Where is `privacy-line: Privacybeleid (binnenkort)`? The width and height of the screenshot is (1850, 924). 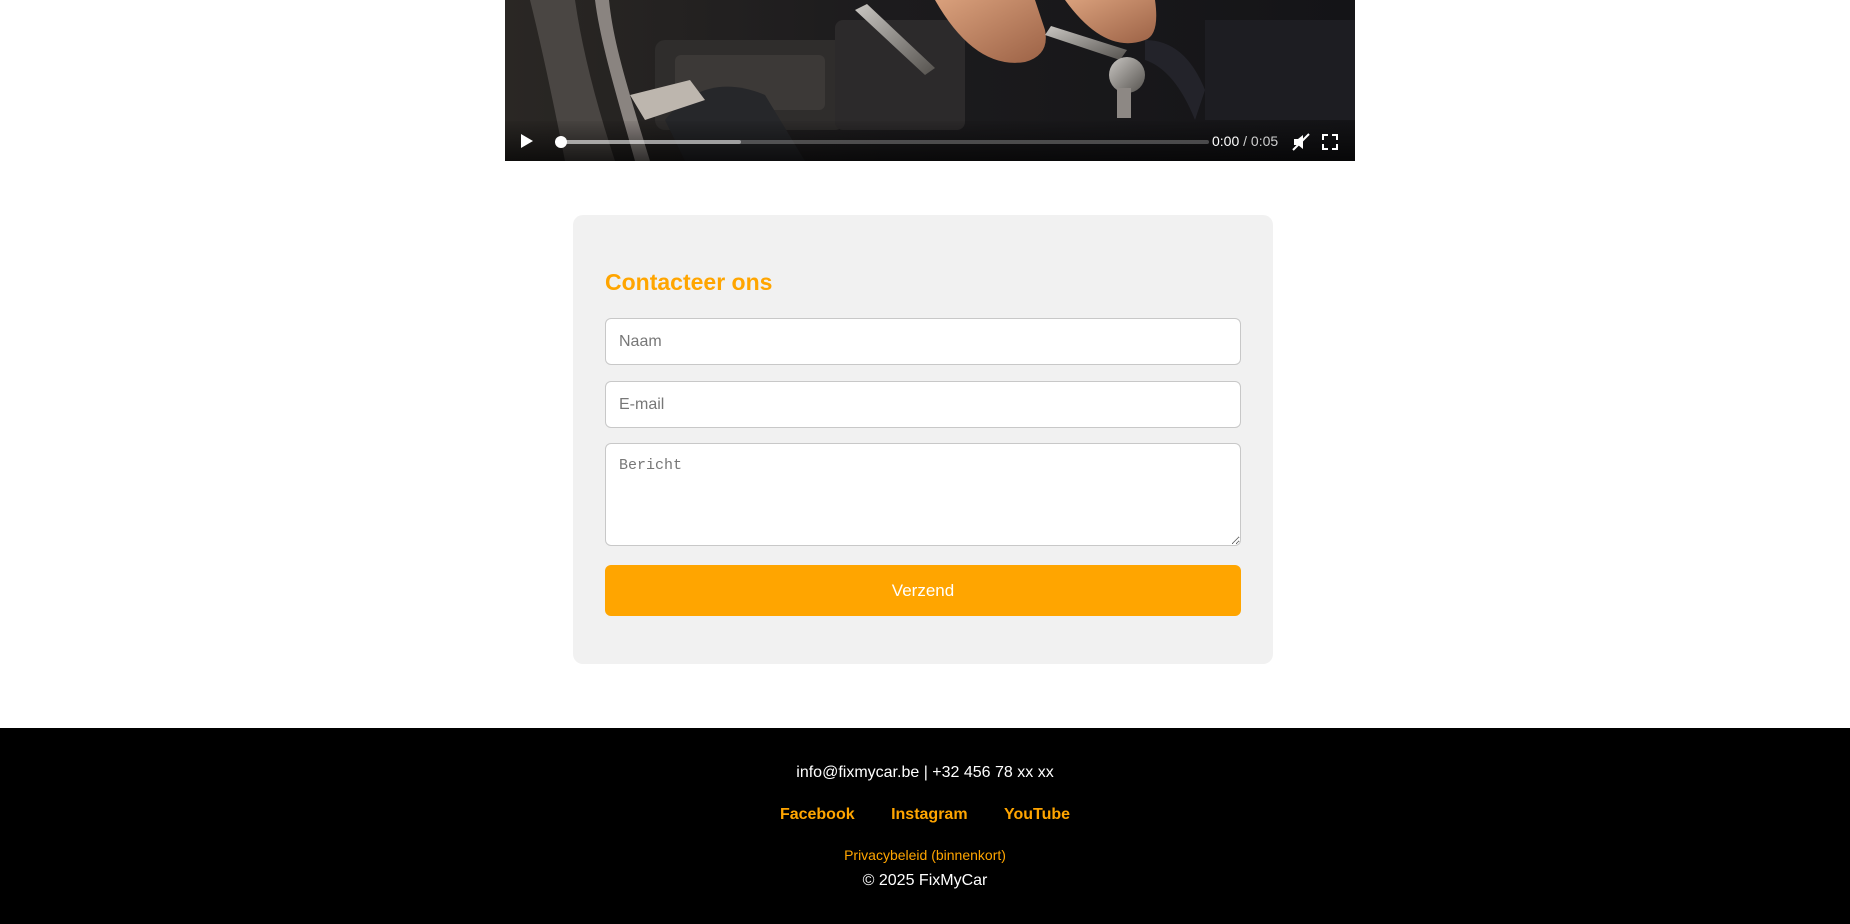
privacy-line: Privacybeleid (binnenkort) is located at coordinates (925, 855).